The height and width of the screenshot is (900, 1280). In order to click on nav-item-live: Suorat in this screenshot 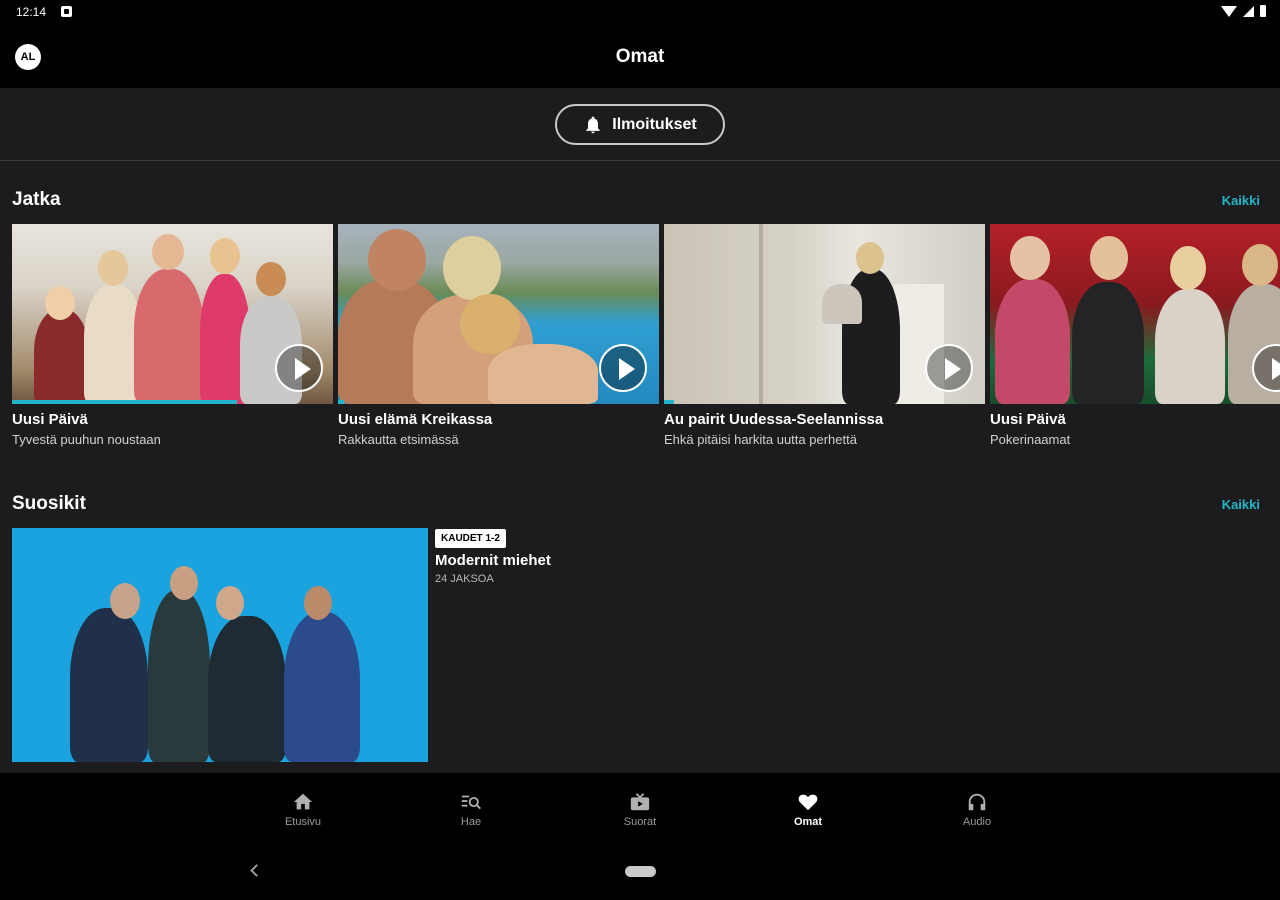, I will do `click(640, 809)`.